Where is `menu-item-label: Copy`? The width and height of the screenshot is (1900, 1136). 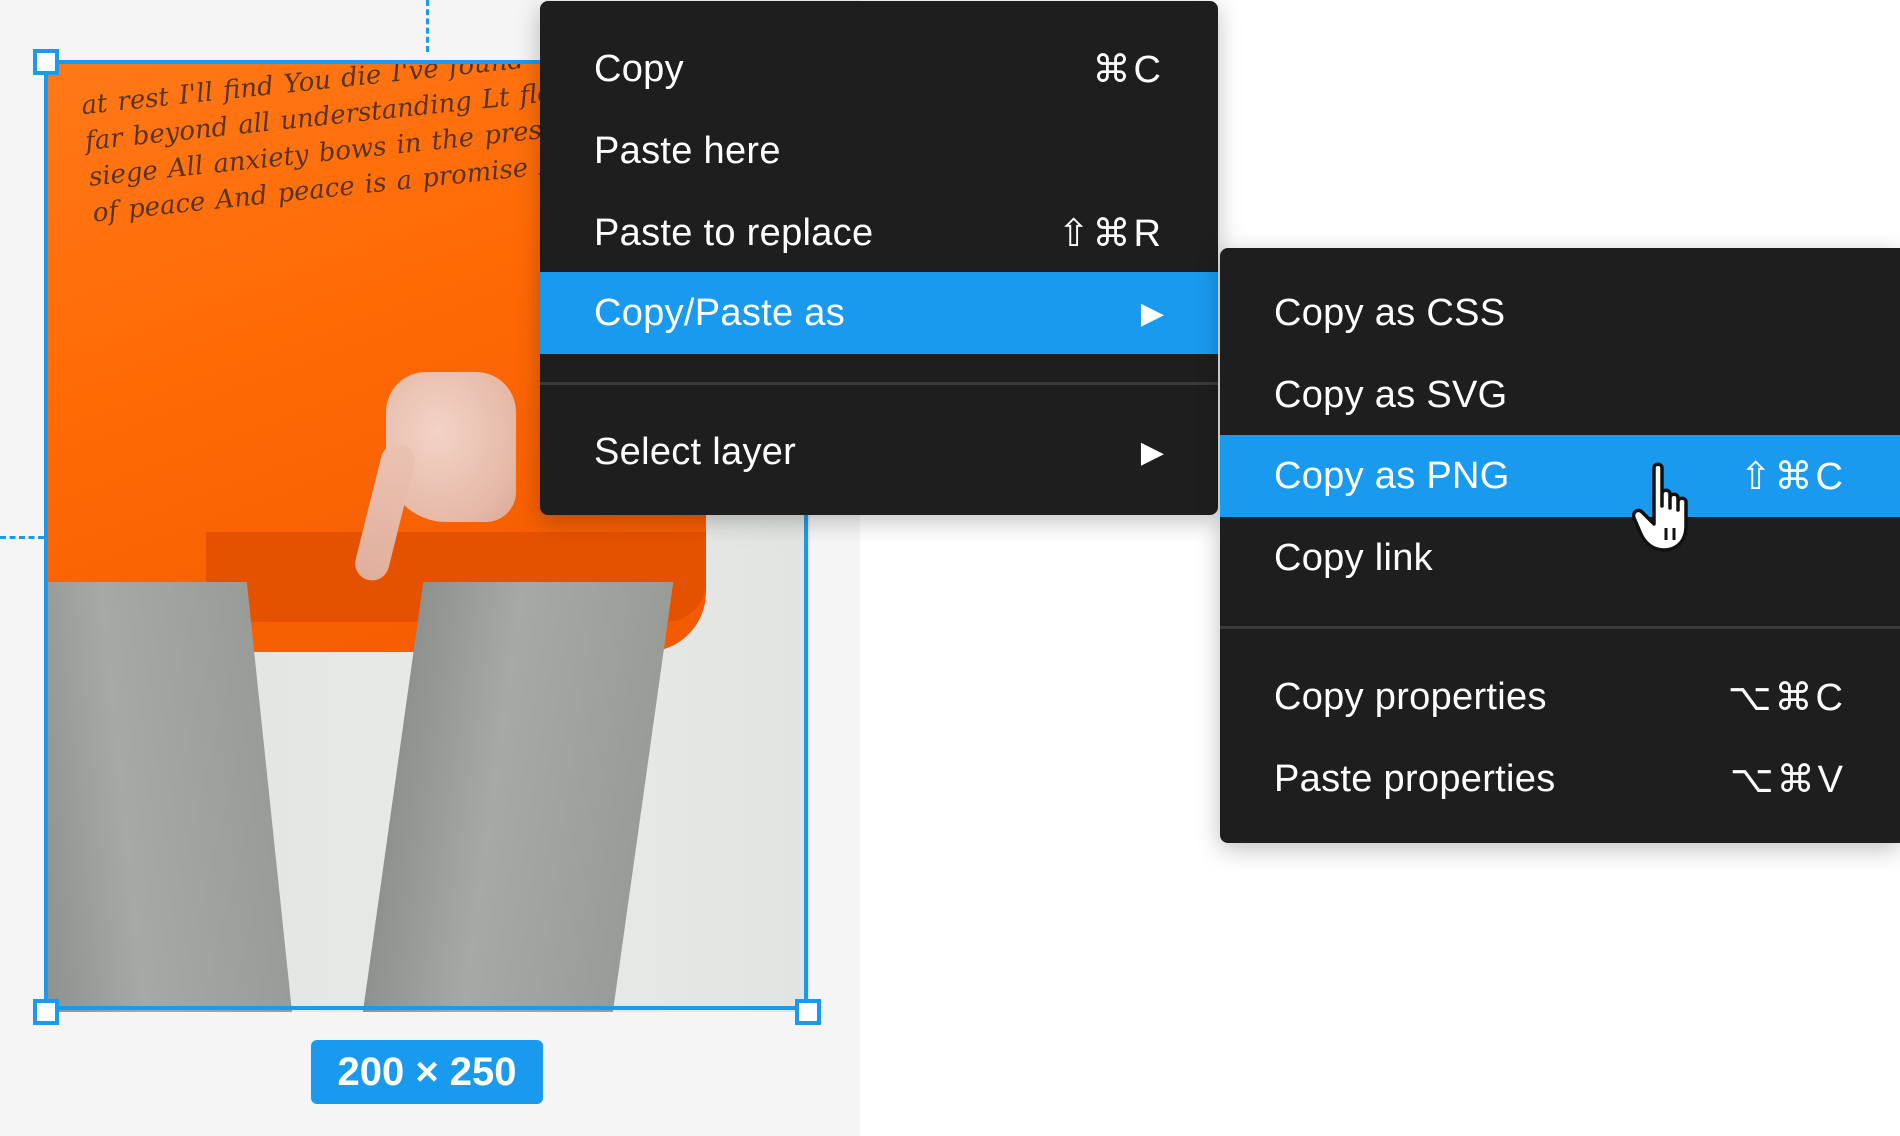 menu-item-label: Copy is located at coordinates (639, 68).